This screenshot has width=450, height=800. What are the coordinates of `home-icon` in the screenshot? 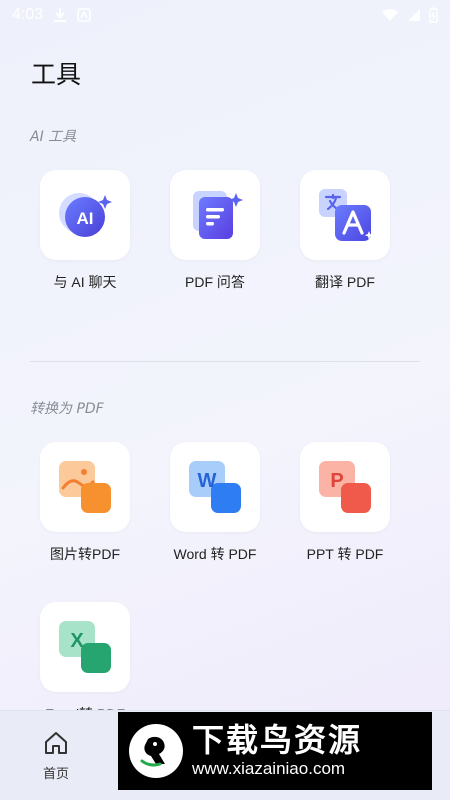 It's located at (56, 743).